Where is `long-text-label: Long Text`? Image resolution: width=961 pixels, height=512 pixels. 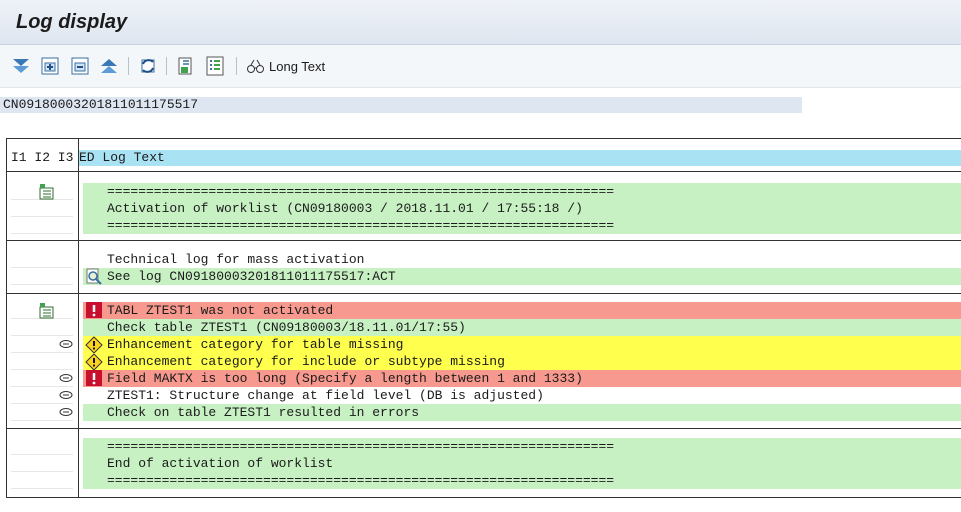
long-text-label: Long Text is located at coordinates (297, 66).